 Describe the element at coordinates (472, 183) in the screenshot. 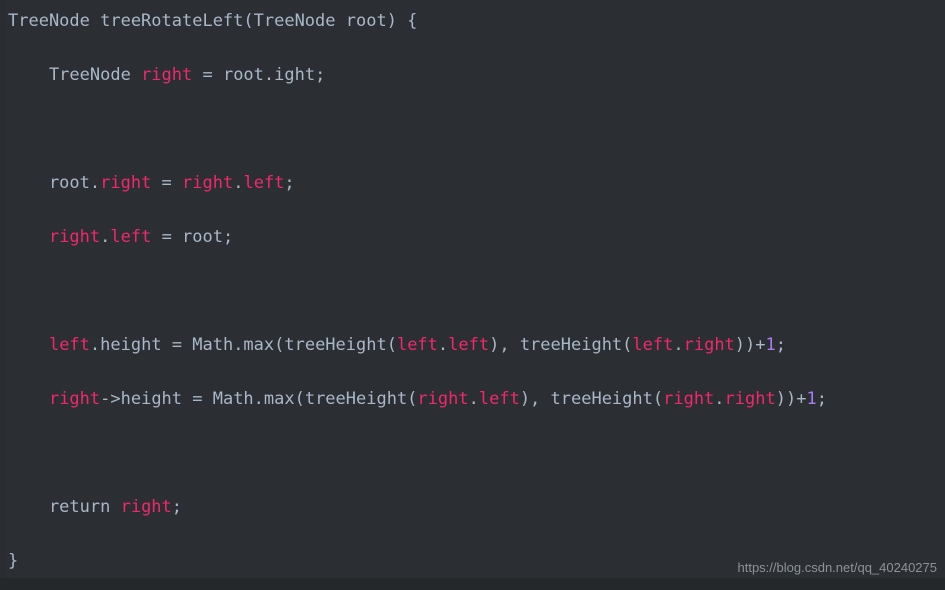

I see `code-line: root.right = right.left;` at that location.